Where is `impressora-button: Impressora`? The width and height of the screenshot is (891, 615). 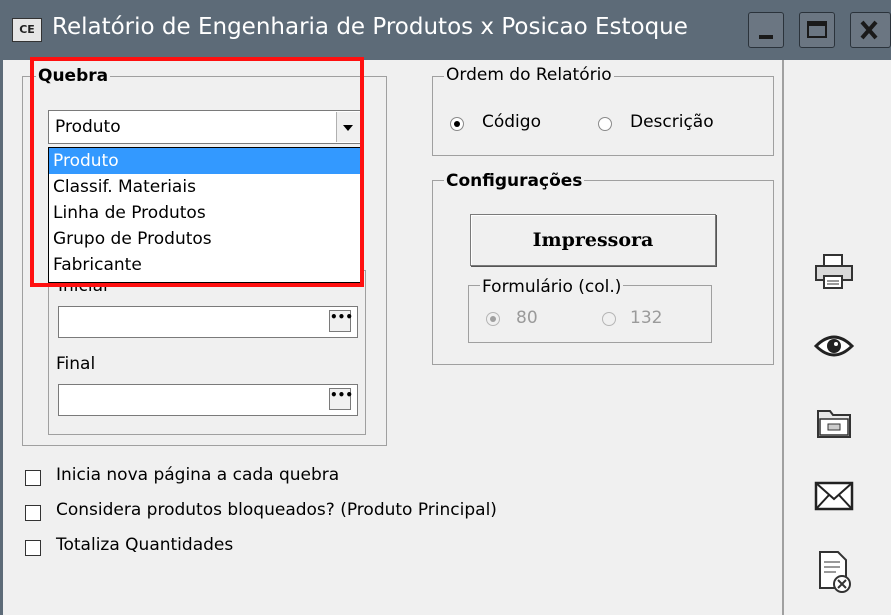
impressora-button: Impressora is located at coordinates (593, 240).